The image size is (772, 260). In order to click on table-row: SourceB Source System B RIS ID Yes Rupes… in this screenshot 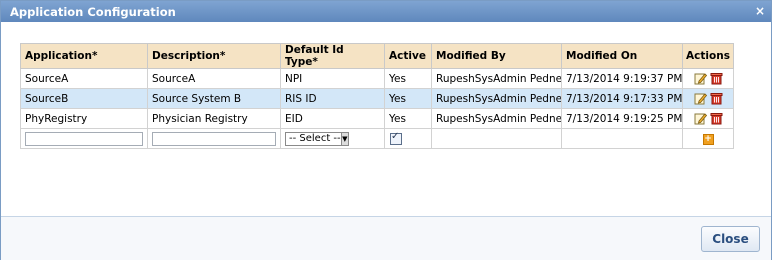, I will do `click(377, 98)`.